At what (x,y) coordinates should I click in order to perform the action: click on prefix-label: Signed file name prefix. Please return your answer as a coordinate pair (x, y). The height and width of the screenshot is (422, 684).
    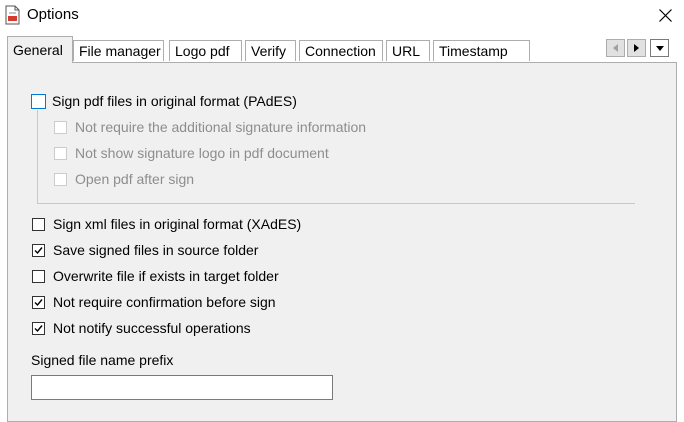
    Looking at the image, I should click on (102, 360).